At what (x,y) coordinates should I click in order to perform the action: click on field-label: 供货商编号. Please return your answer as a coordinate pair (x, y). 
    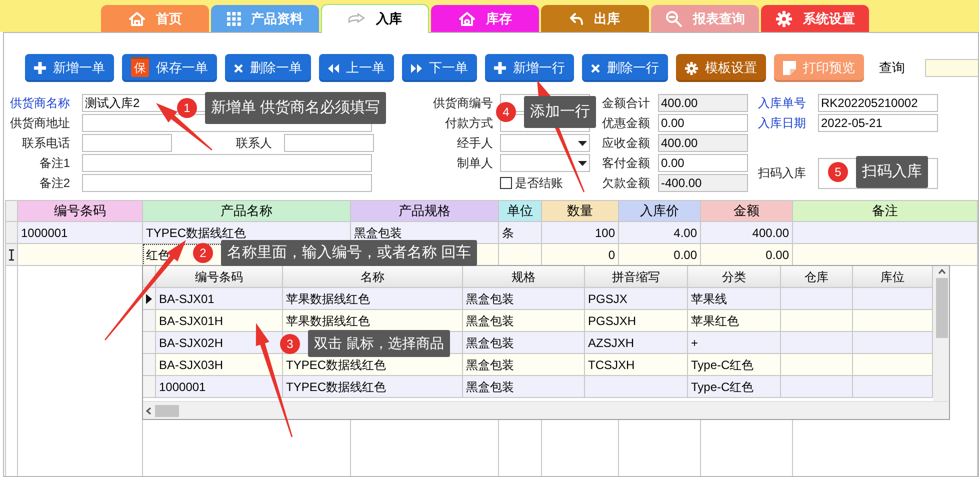
    Looking at the image, I should click on (462, 103).